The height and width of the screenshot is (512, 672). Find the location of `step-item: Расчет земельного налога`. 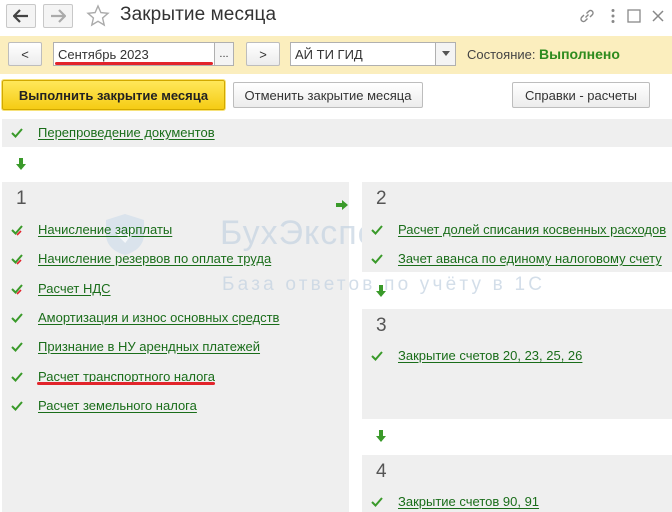

step-item: Расчет земельного налога is located at coordinates (103, 405).